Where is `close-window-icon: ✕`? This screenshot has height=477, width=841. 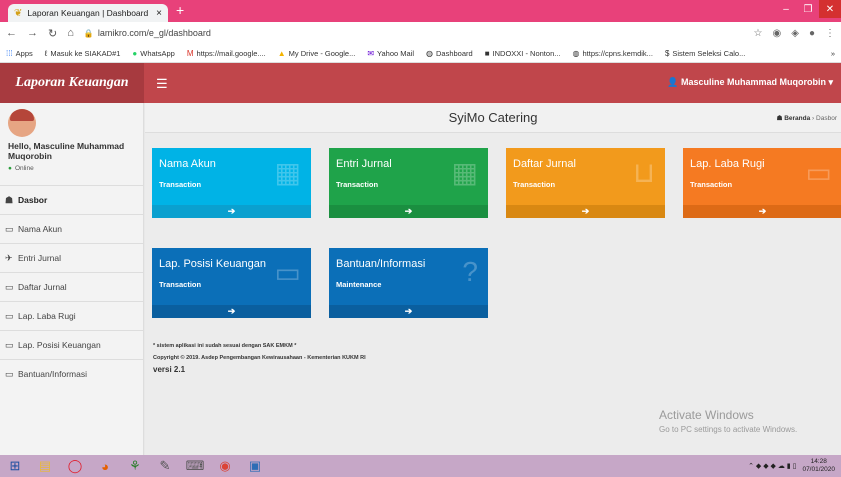 close-window-icon: ✕ is located at coordinates (830, 9).